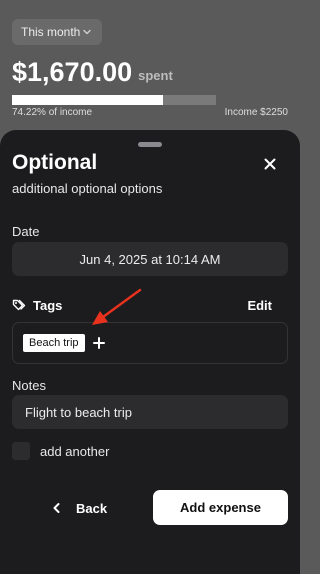  I want to click on notes-value: Flight to beach trip, so click(78, 412).